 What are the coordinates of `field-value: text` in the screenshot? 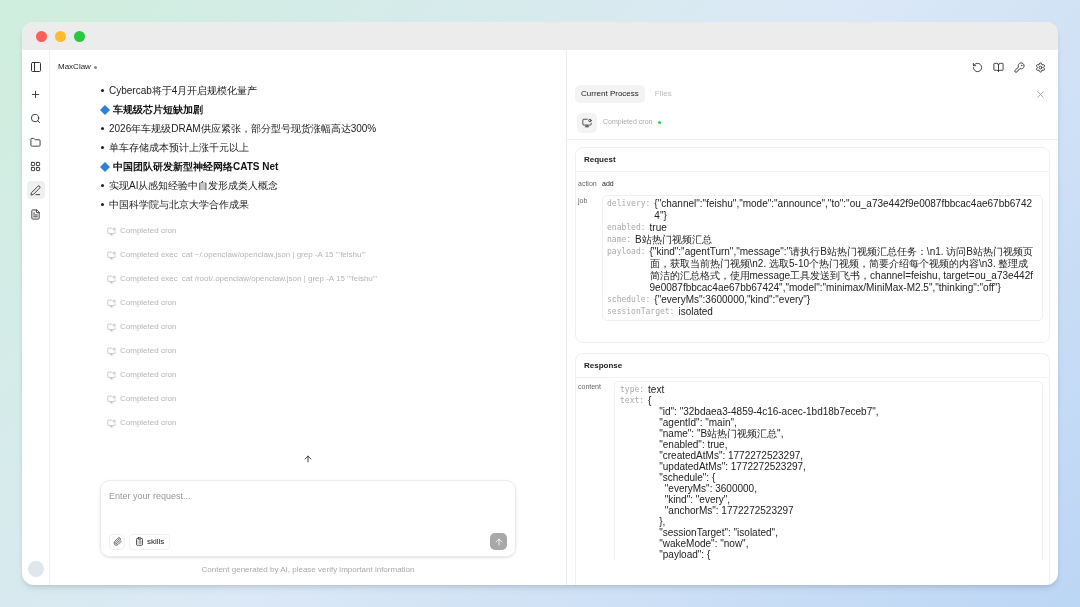 It's located at (656, 389).